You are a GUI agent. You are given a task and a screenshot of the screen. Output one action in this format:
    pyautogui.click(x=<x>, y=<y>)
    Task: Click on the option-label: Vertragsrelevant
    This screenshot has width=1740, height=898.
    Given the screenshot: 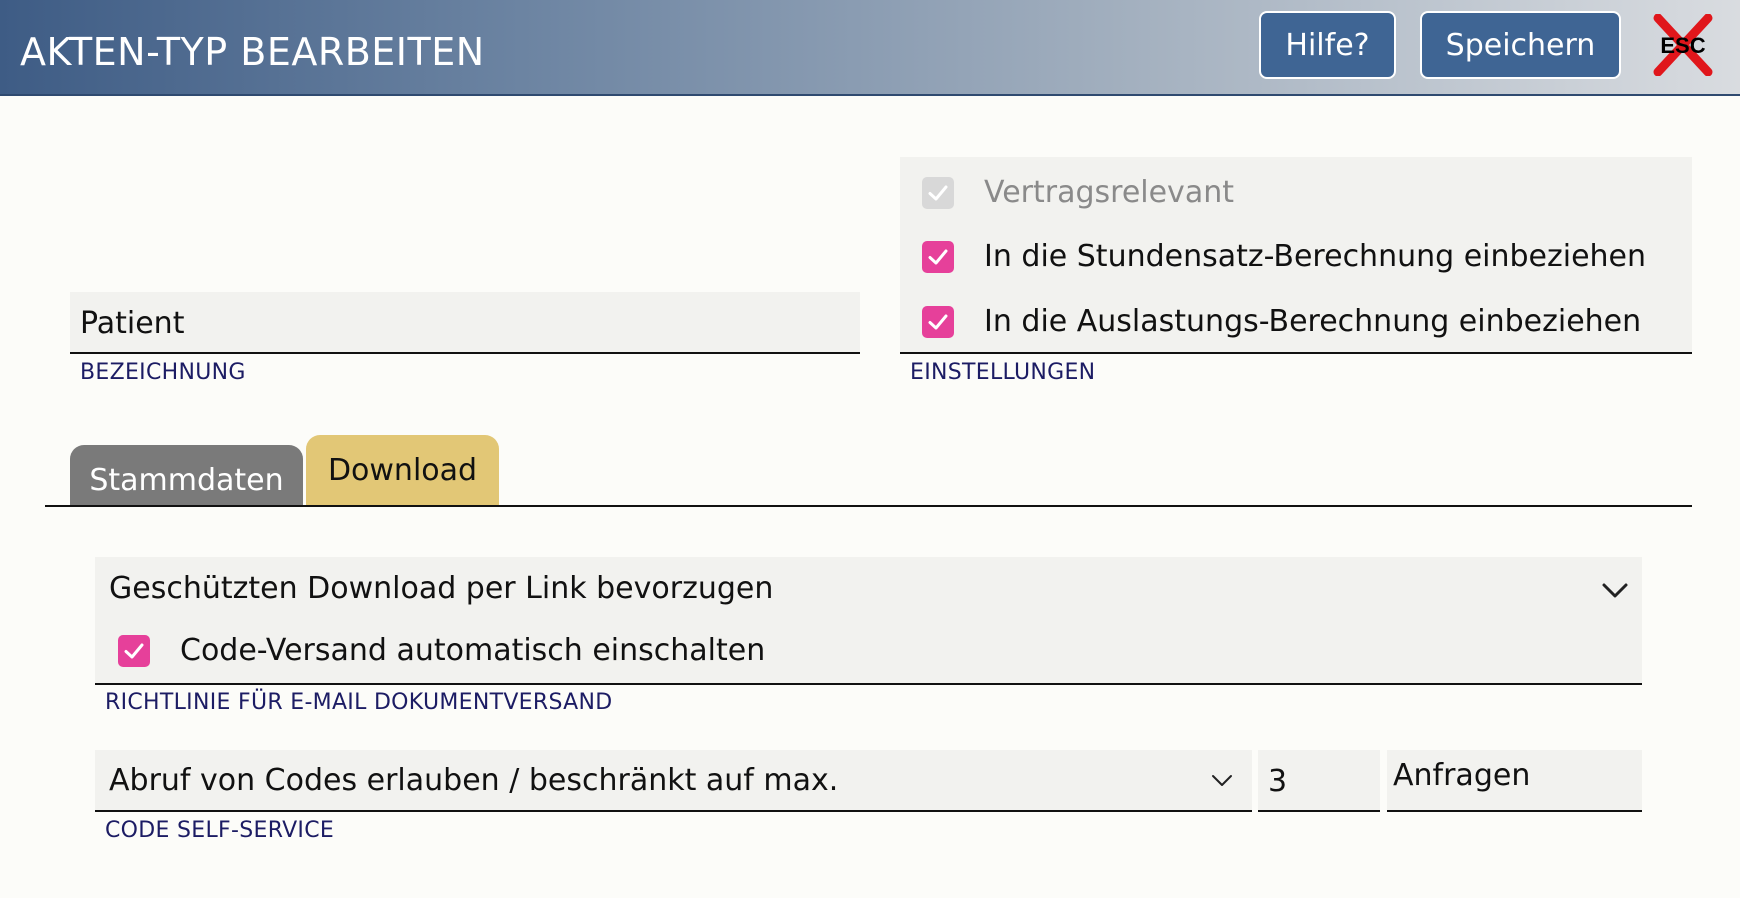 What is the action you would take?
    pyautogui.click(x=1109, y=192)
    